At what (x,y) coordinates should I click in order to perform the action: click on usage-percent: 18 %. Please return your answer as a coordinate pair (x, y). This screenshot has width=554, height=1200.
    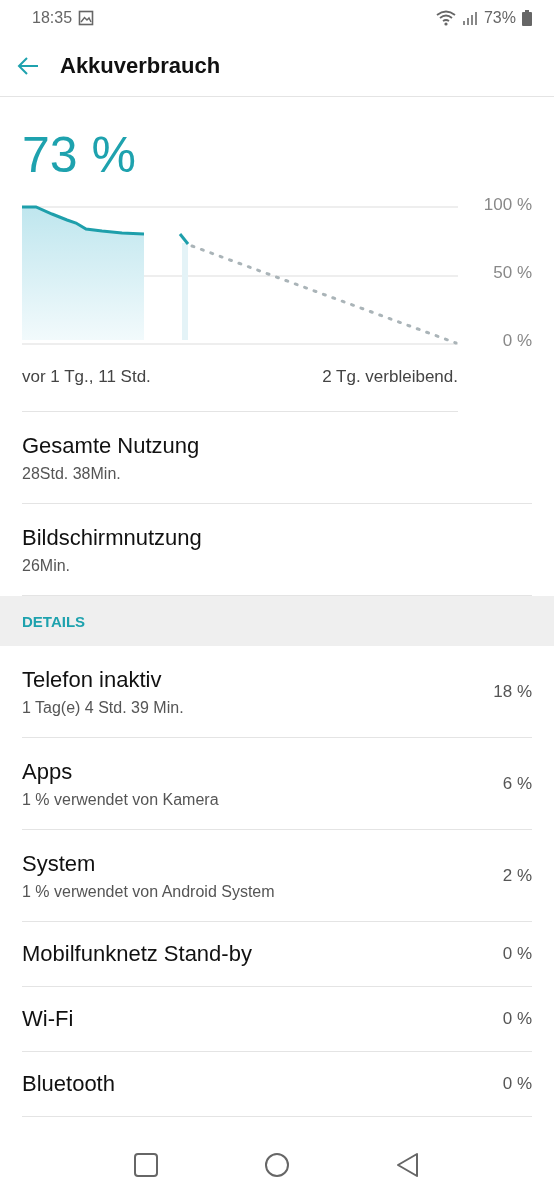
    Looking at the image, I should click on (512, 691).